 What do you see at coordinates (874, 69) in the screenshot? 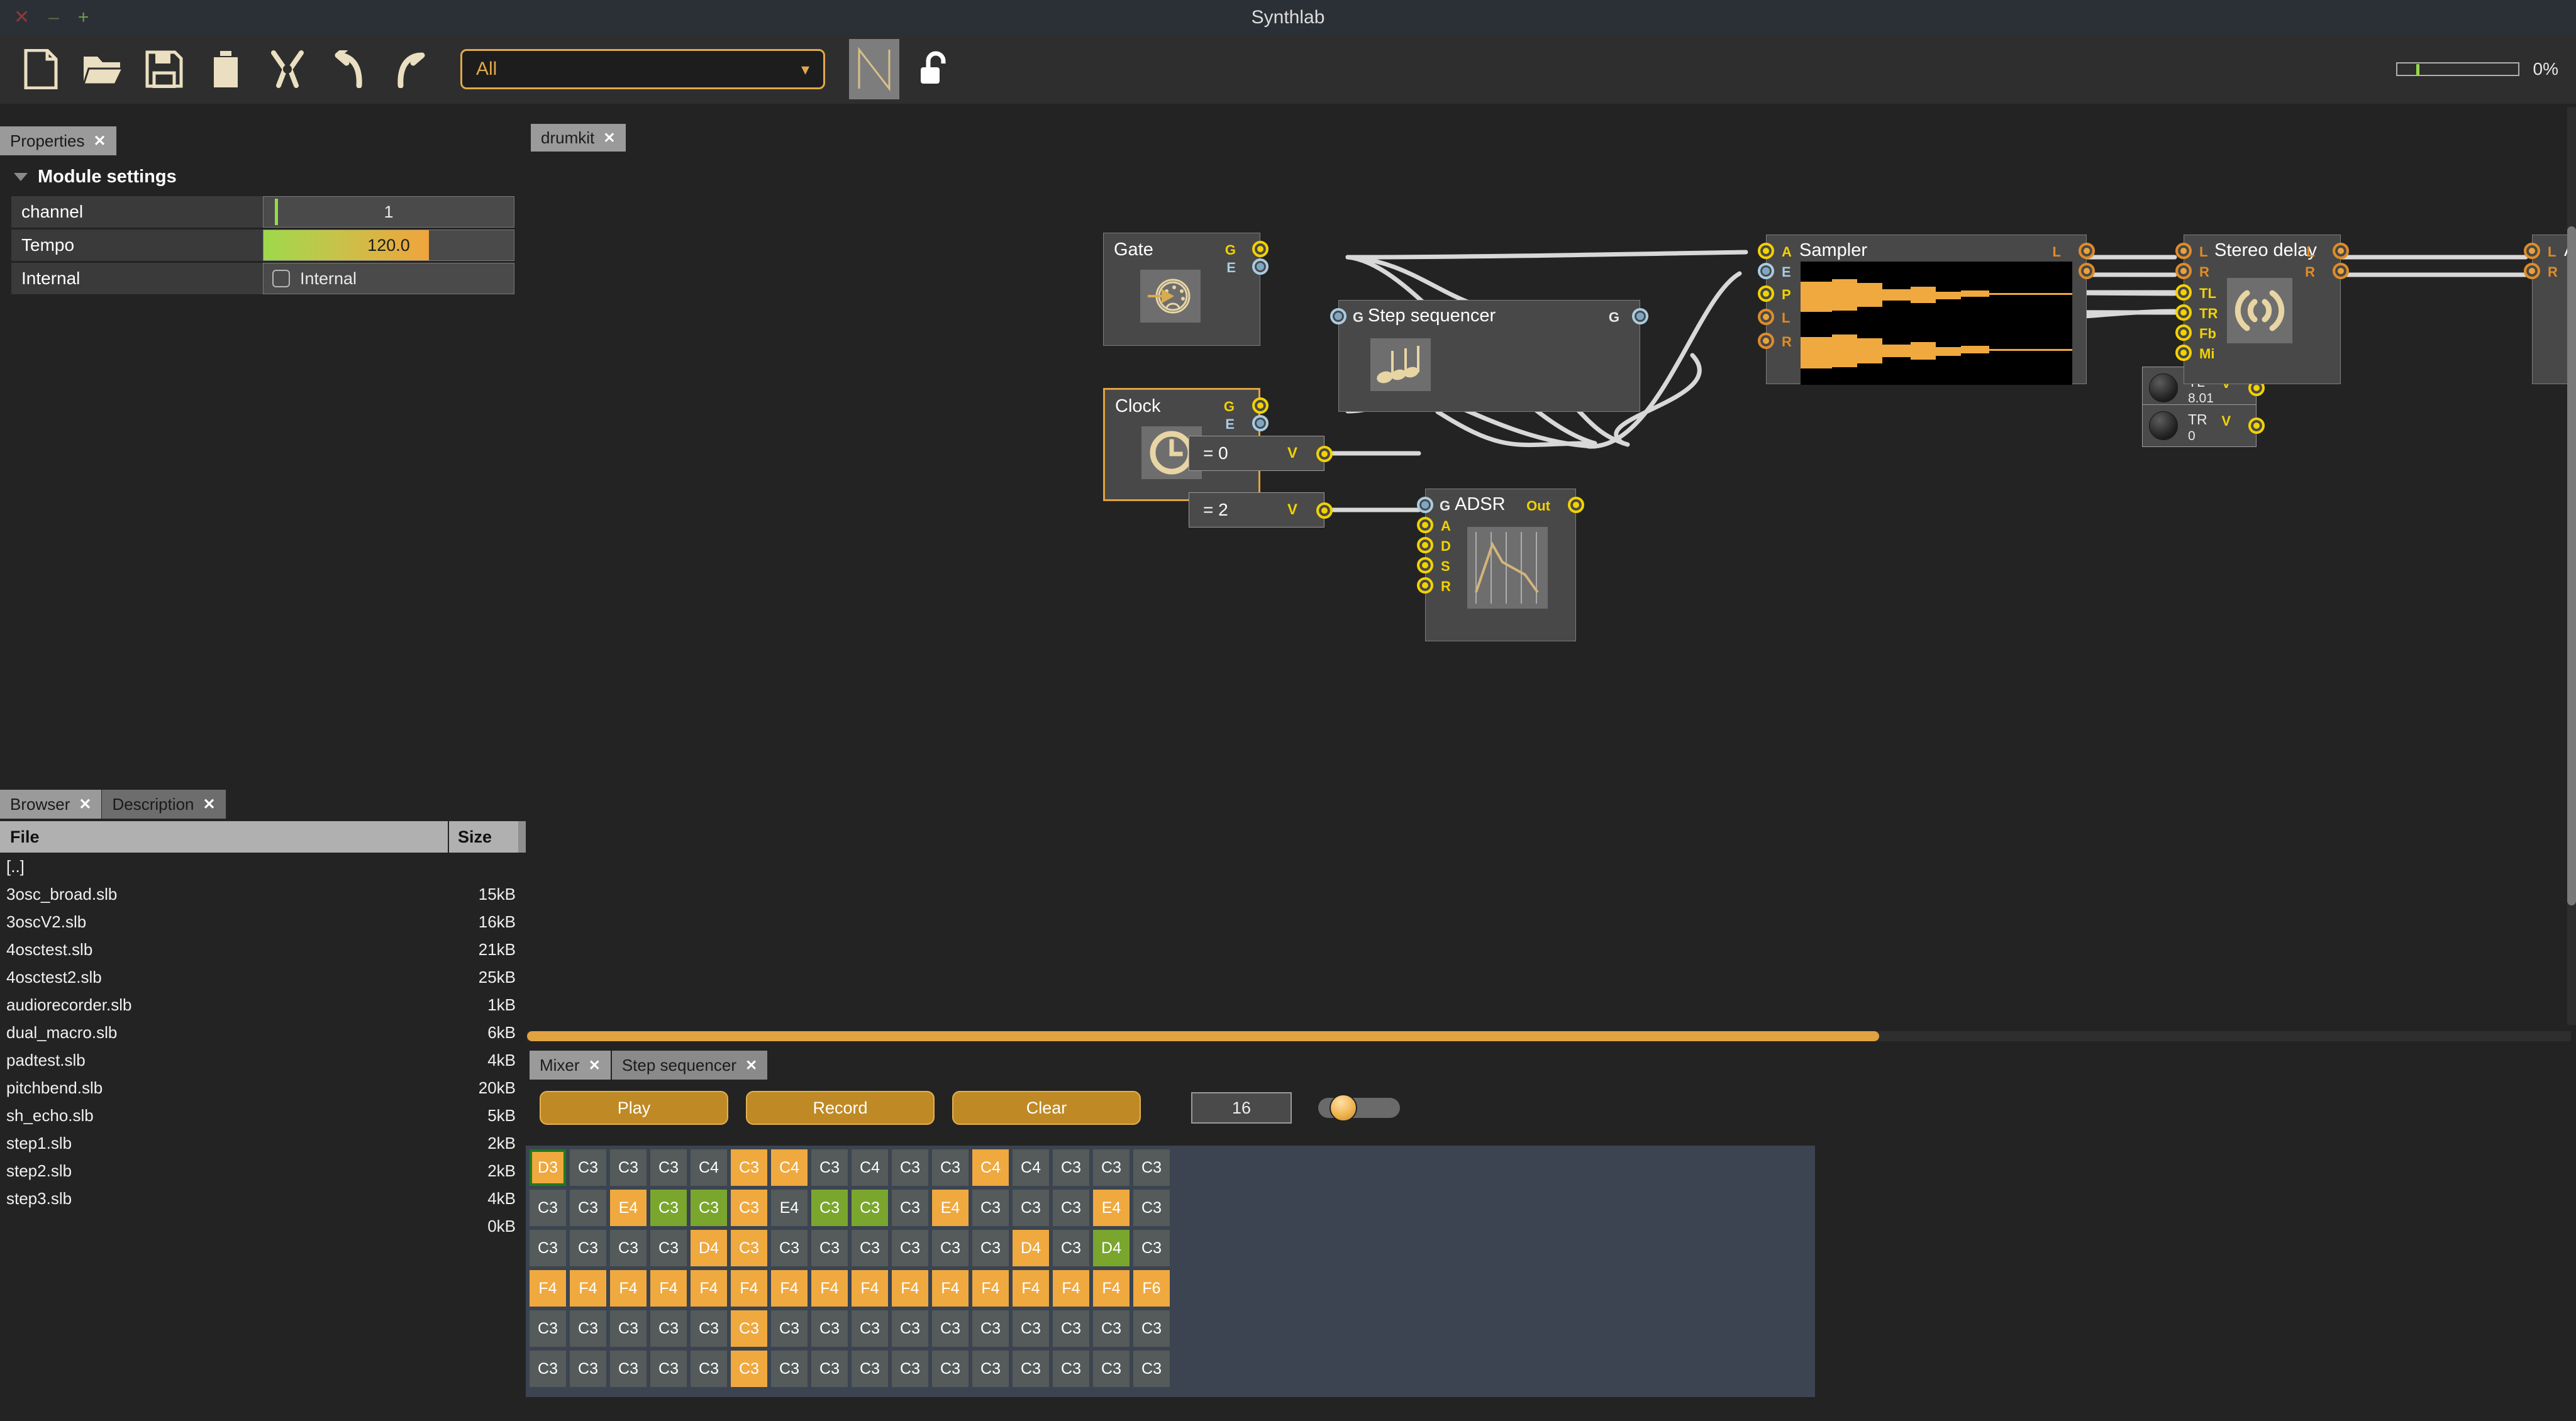
I see `sawtooth-wave-icon` at bounding box center [874, 69].